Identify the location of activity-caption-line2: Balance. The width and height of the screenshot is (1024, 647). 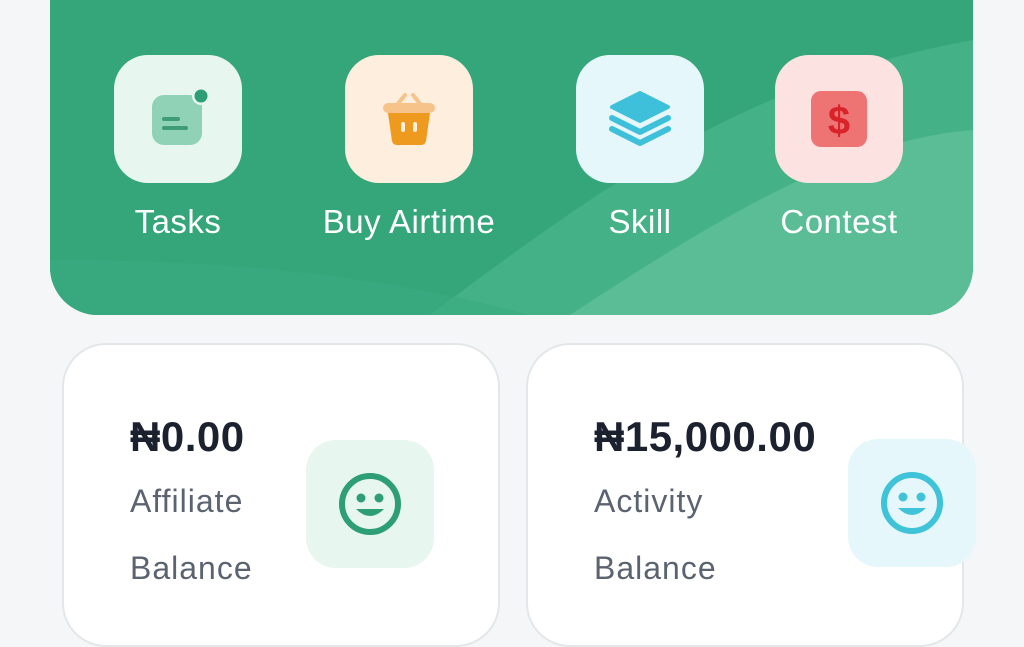
(655, 568).